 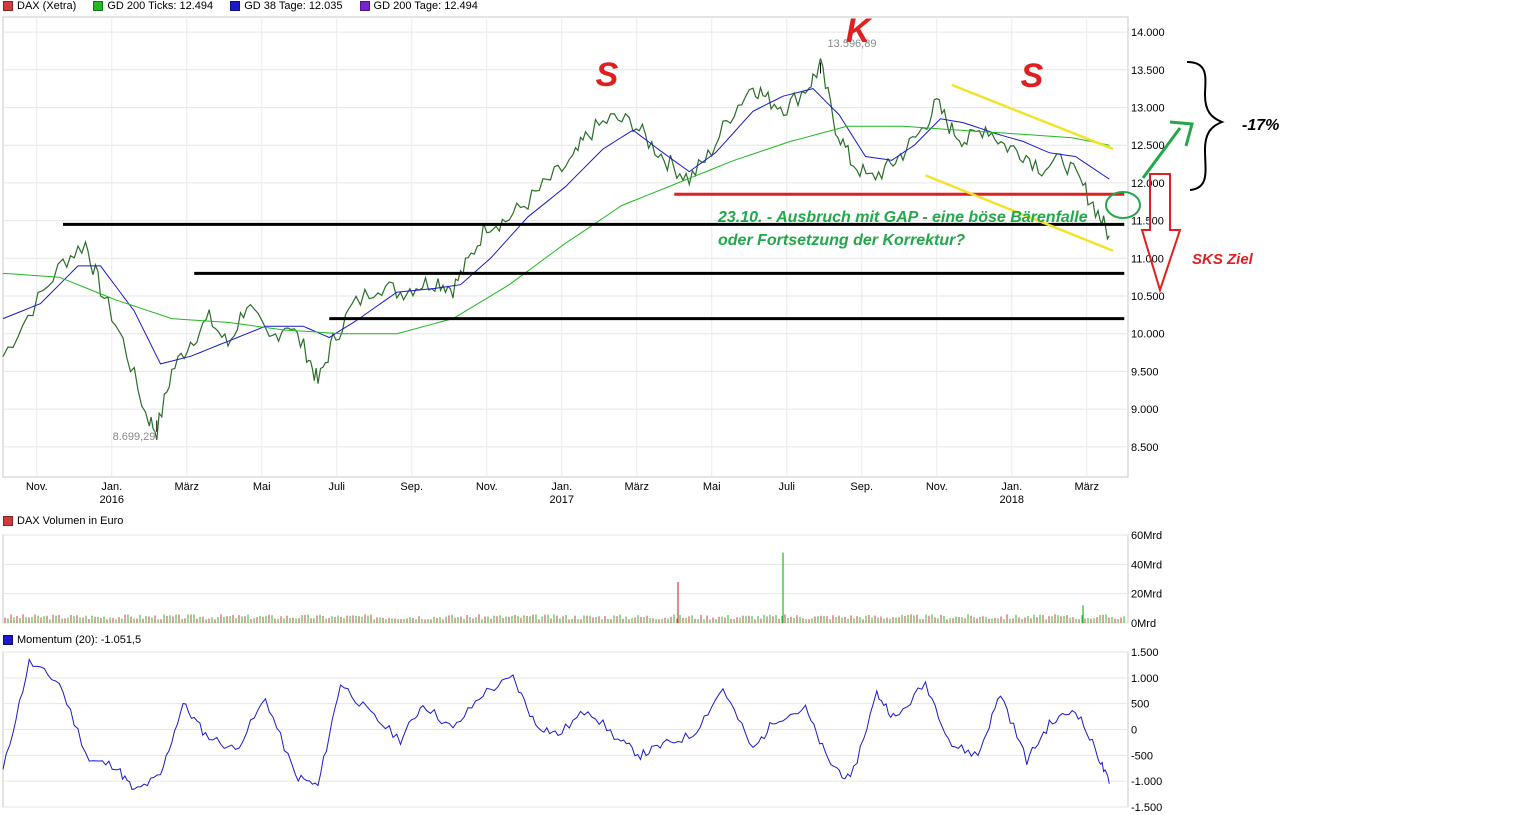 I want to click on price-y-tick: 12.000, so click(x=1148, y=184).